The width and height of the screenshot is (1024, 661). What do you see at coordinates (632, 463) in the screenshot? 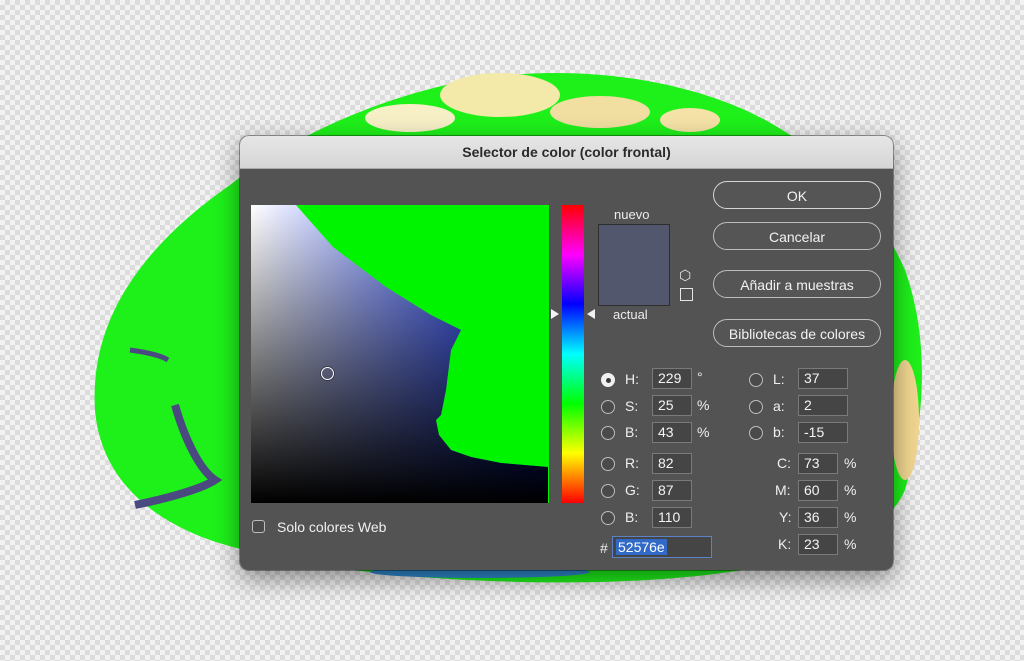
I see `label-r: R:` at bounding box center [632, 463].